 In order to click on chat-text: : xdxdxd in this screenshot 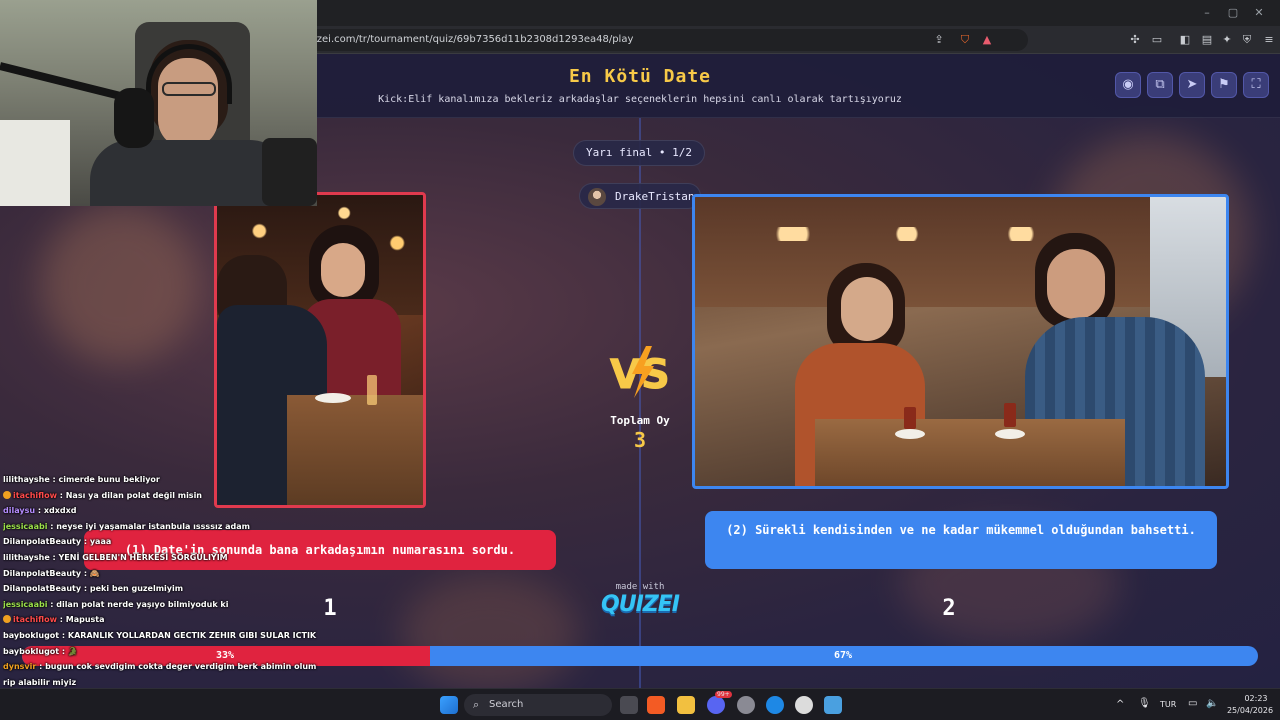, I will do `click(57, 511)`.